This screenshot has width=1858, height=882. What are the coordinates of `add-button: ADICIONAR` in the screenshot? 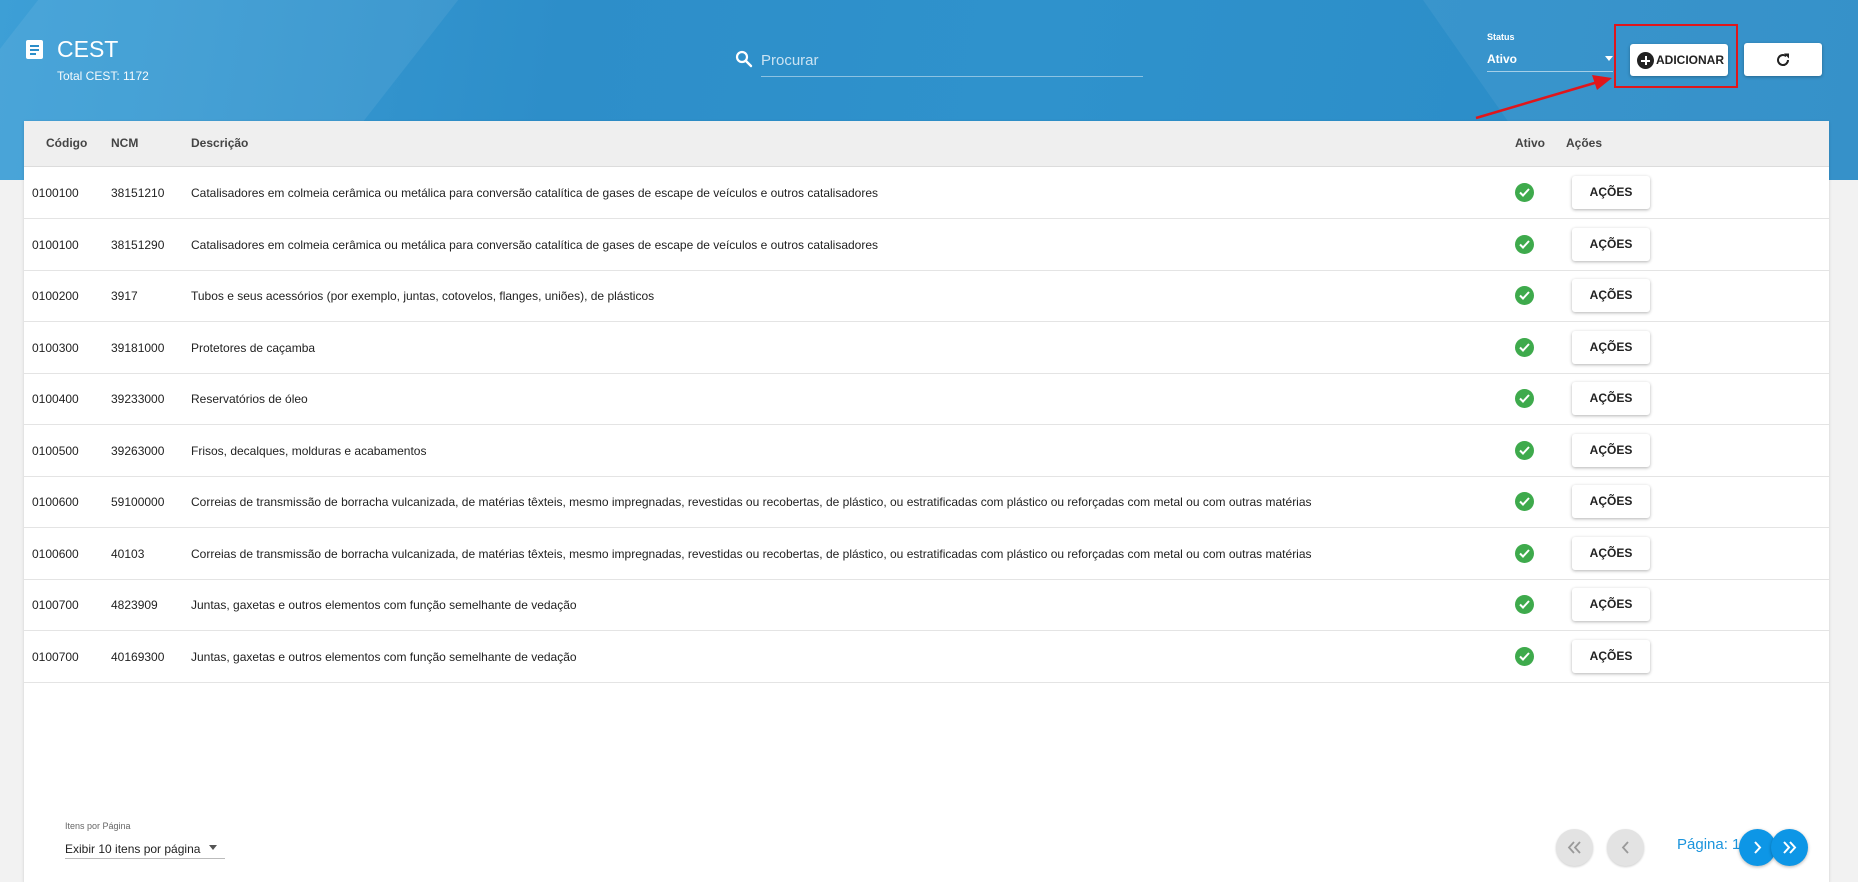 It's located at (1679, 60).